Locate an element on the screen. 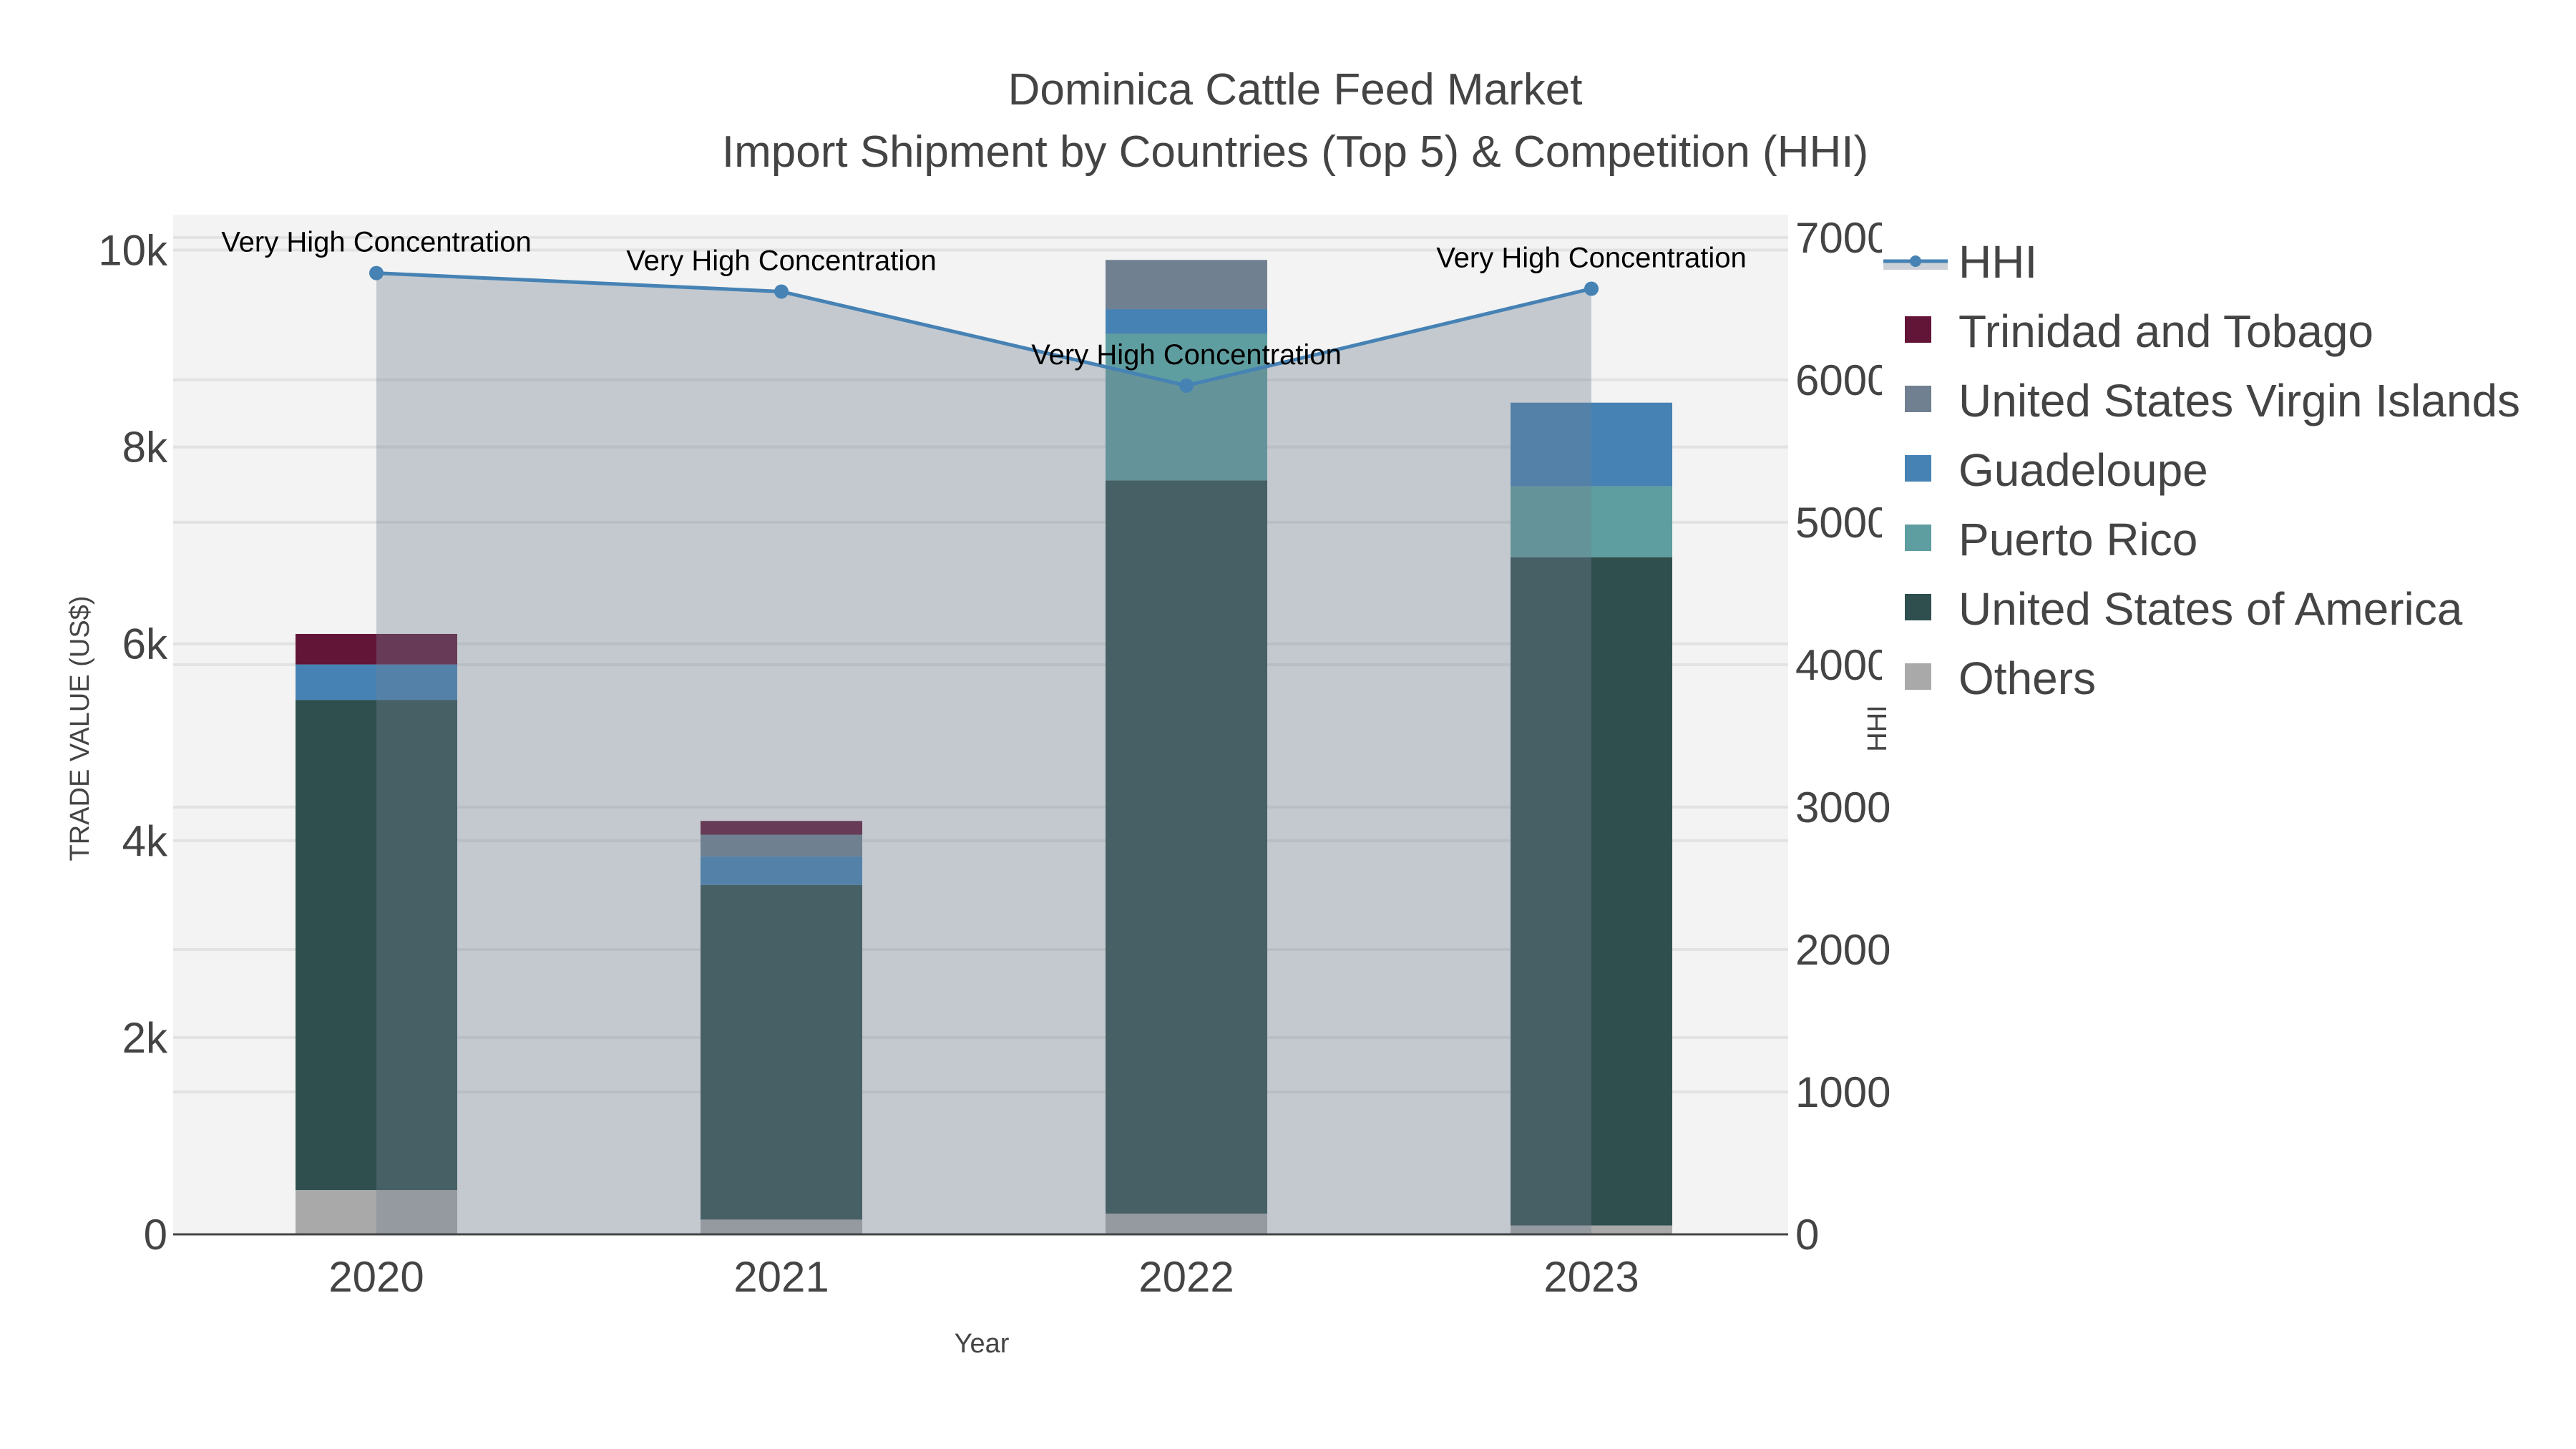 The width and height of the screenshot is (2576, 1449). y2-tick-label: 3000 is located at coordinates (1842, 807).